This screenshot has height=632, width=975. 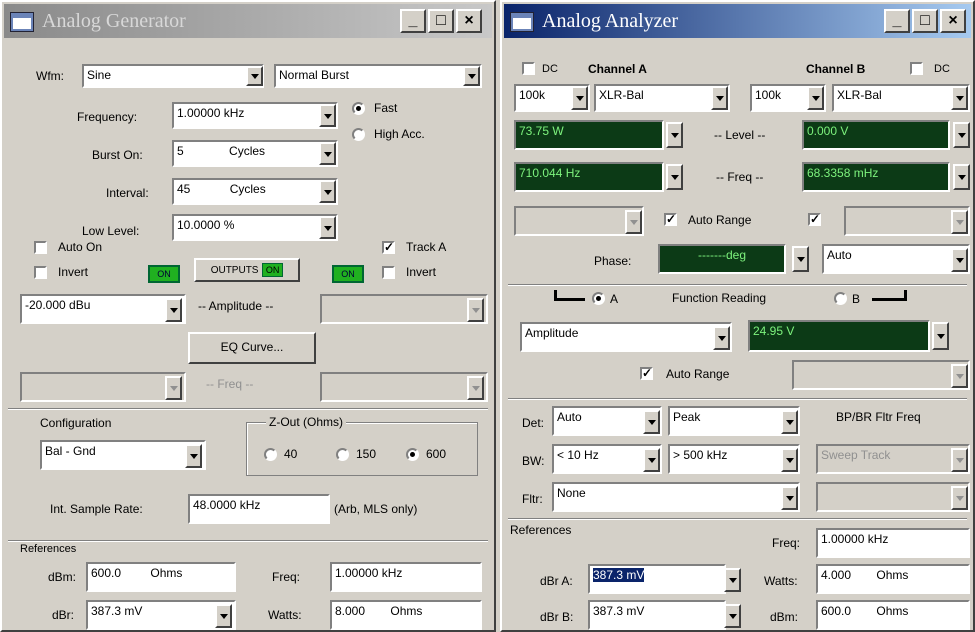 What do you see at coordinates (892, 575) in the screenshot?
I see `an-watts-unit: Ohms` at bounding box center [892, 575].